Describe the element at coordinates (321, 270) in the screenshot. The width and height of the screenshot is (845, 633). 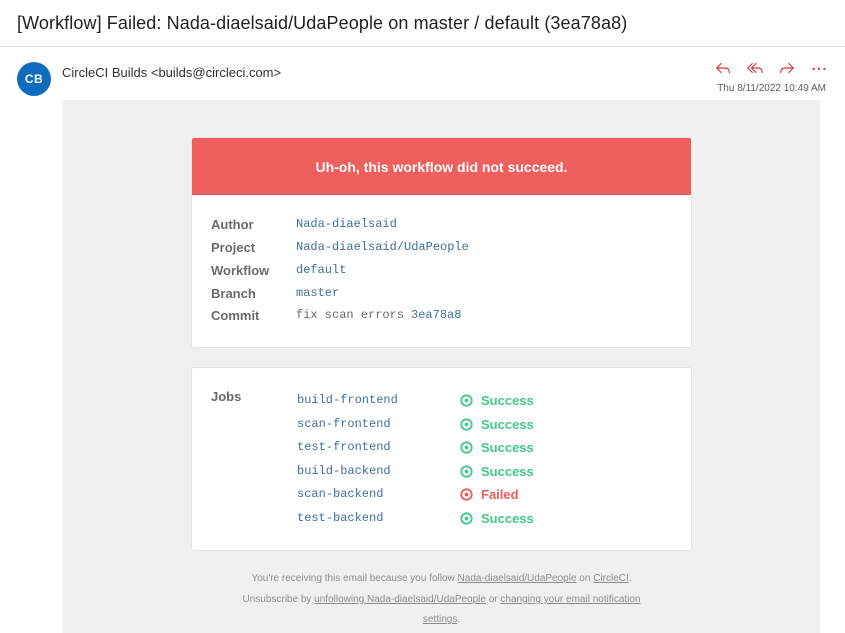
I see `workflow-link: default` at that location.